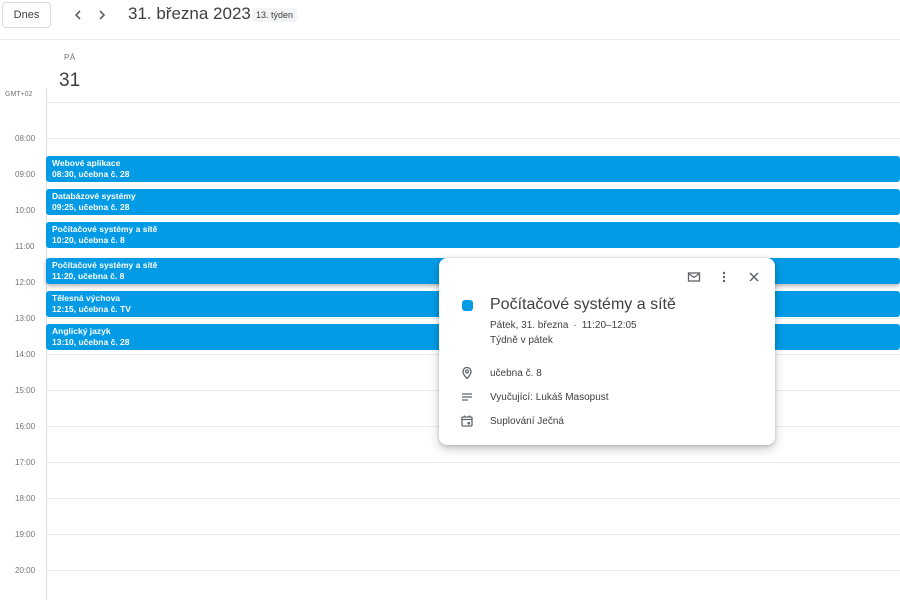 The width and height of the screenshot is (900, 600). I want to click on notes-icon, so click(467, 397).